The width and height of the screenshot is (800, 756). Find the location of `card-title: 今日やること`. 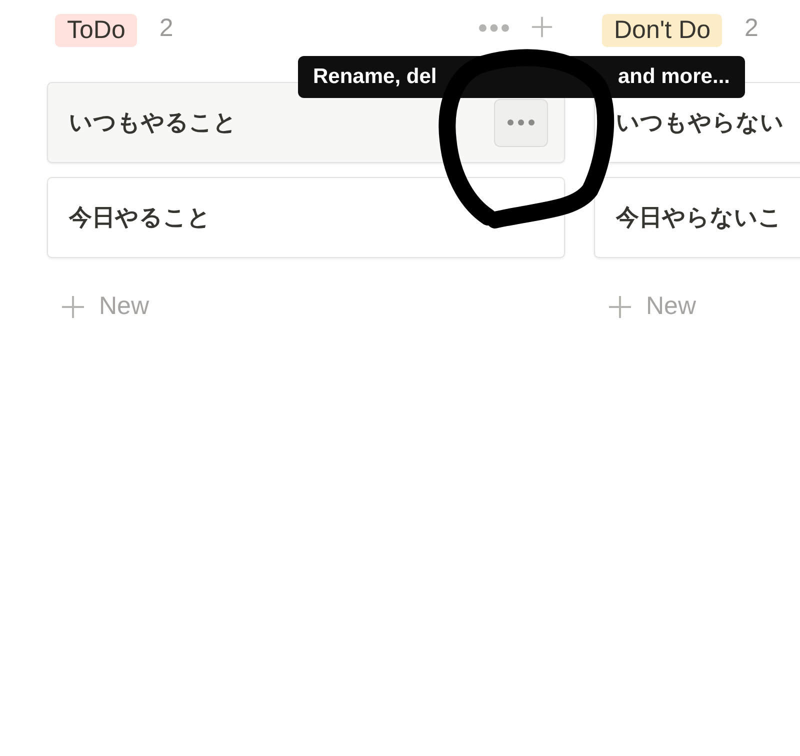

card-title: 今日やること is located at coordinates (140, 217).